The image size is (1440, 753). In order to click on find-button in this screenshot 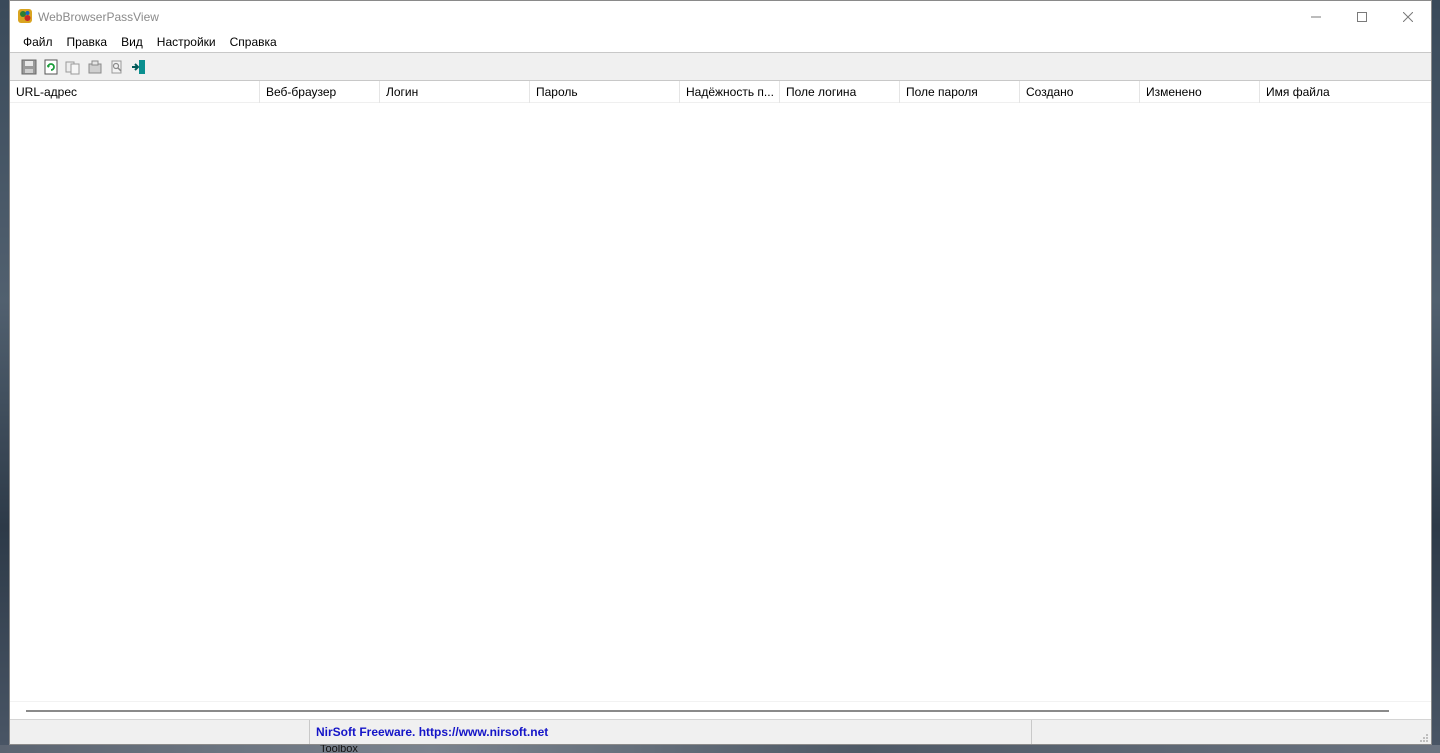, I will do `click(117, 67)`.